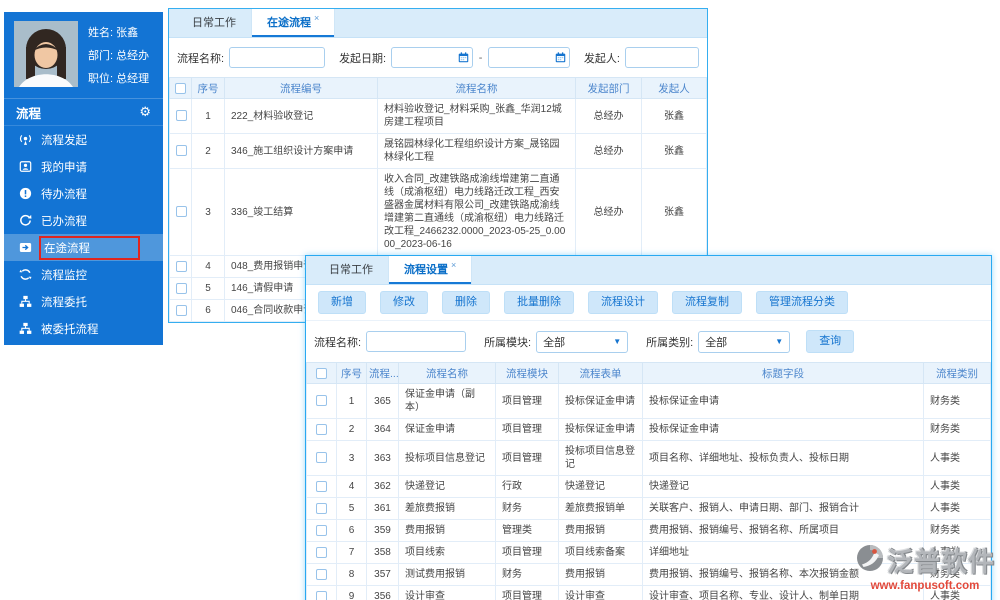  I want to click on flow-design-button: 流程设计, so click(623, 302).